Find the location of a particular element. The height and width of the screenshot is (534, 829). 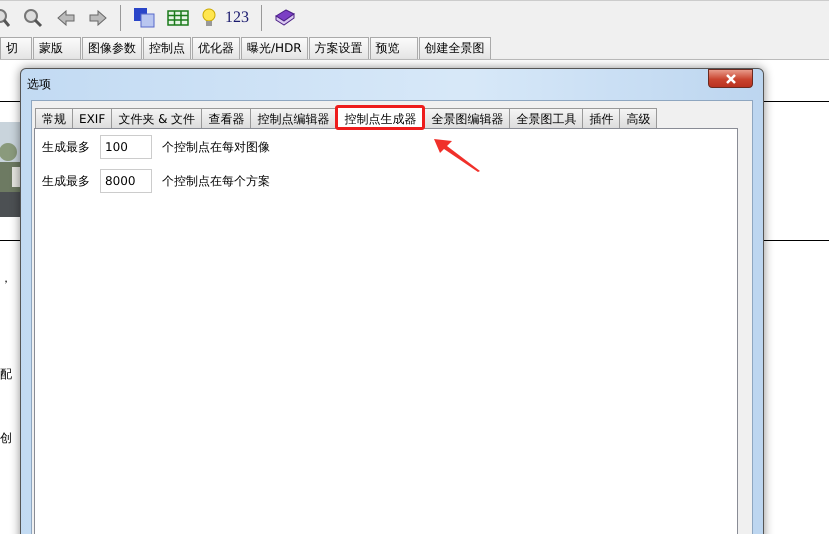

tab: 控制点编辑器 is located at coordinates (293, 118).